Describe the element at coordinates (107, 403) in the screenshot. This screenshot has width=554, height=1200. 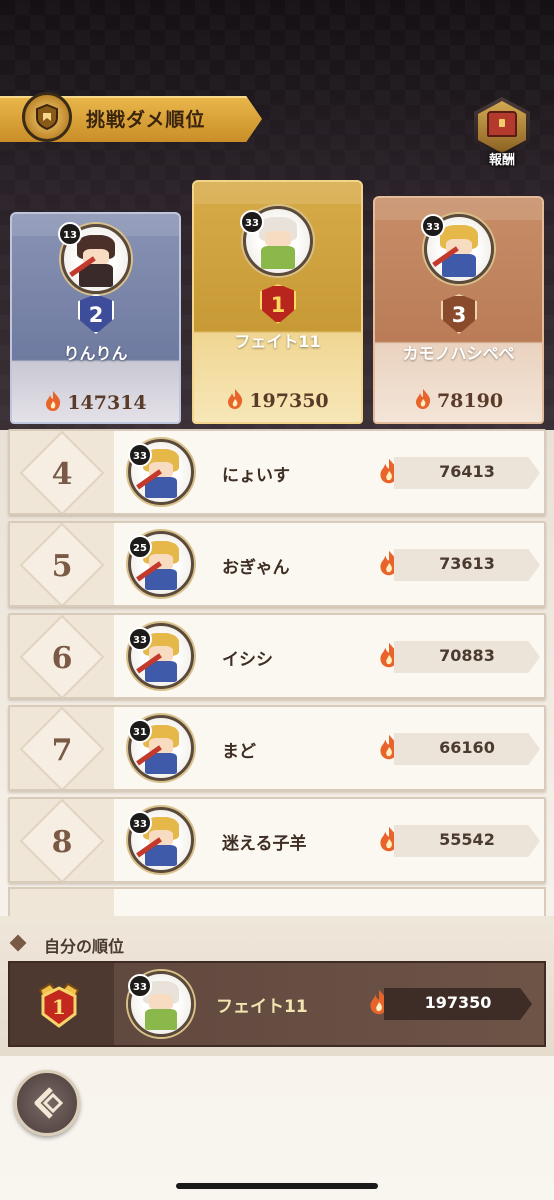
I see `player-score: 147314` at that location.